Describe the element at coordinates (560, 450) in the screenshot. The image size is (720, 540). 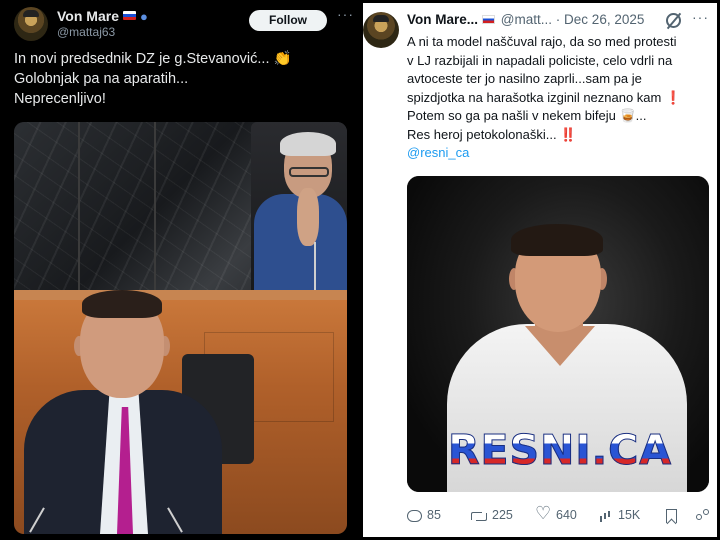
I see `resni-ca-watermark: RESNI.CA` at that location.